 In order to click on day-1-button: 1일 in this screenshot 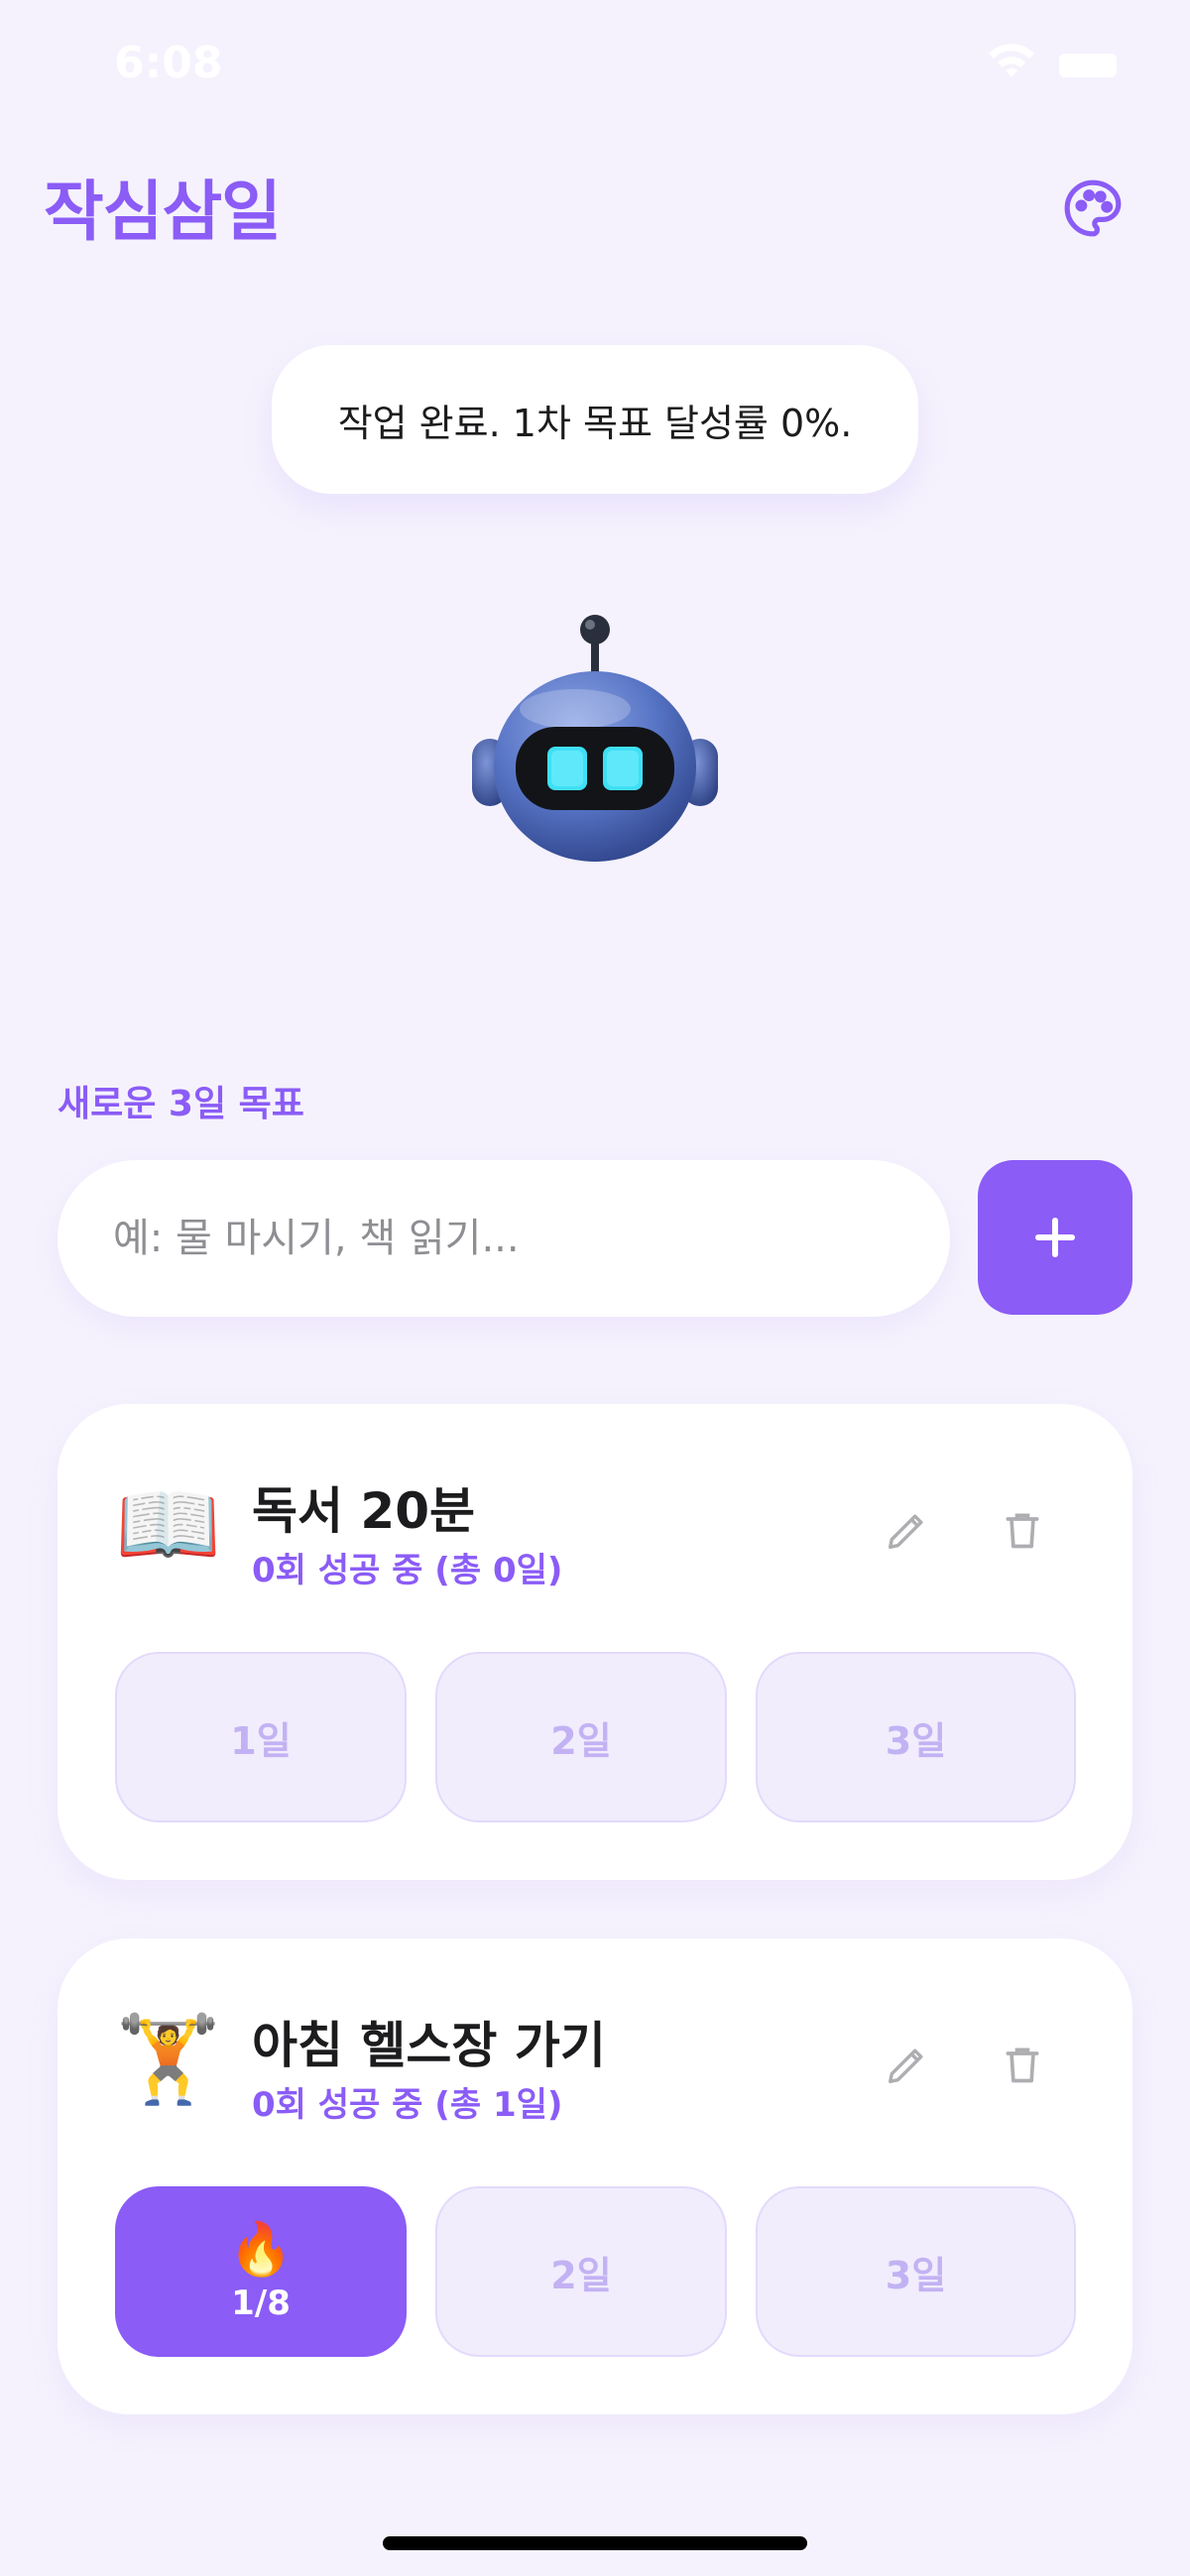, I will do `click(261, 1737)`.